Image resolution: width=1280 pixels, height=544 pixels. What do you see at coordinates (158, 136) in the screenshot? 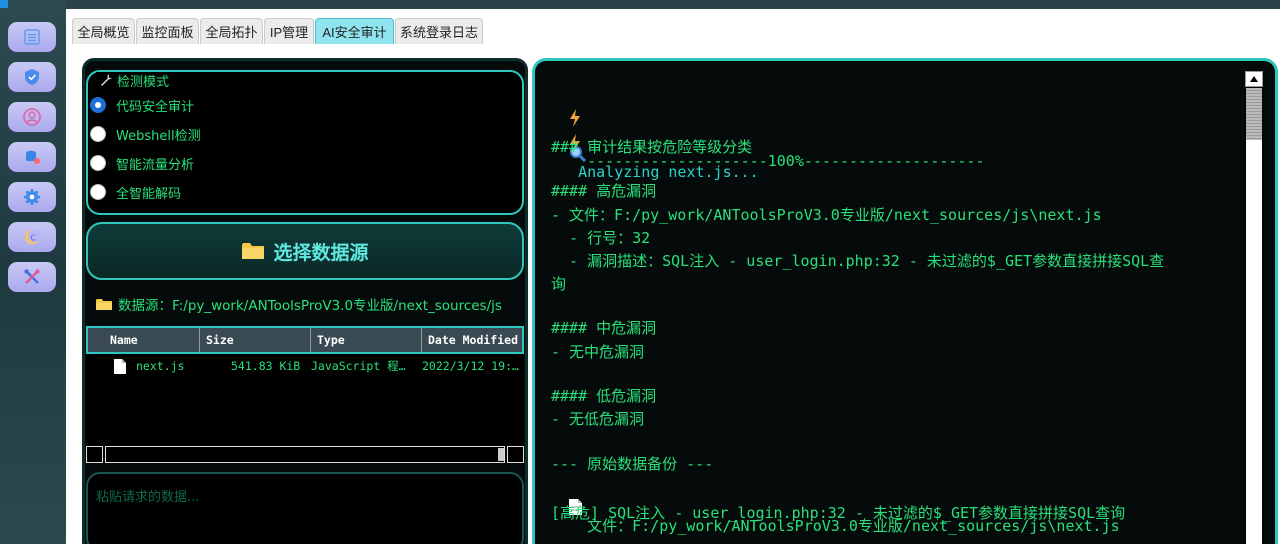
I see `radio-label: Webshell检测` at bounding box center [158, 136].